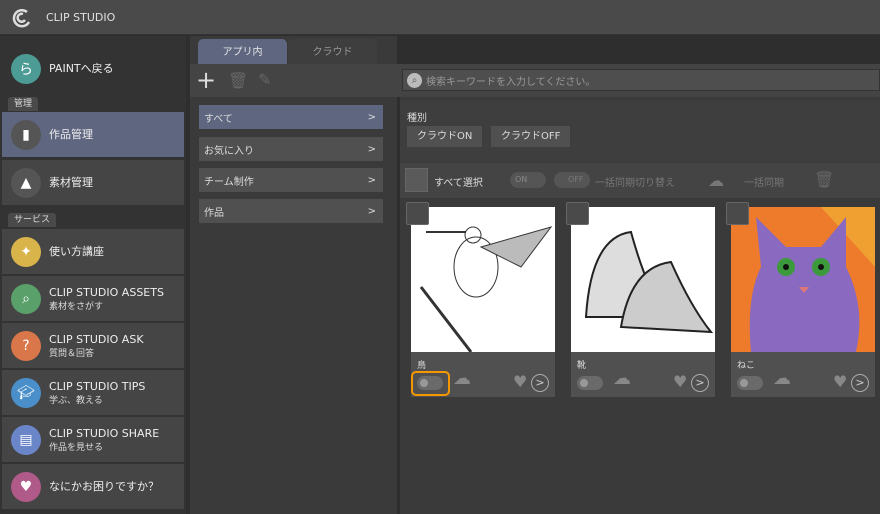 The width and height of the screenshot is (880, 514). I want to click on work-card: 靴 ☁ ♥ >, so click(641, 298).